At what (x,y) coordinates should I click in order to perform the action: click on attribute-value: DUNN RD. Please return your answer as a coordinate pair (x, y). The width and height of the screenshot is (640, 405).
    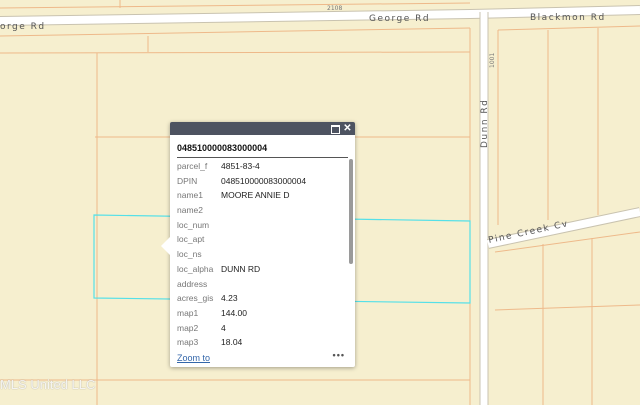
    Looking at the image, I should click on (241, 268).